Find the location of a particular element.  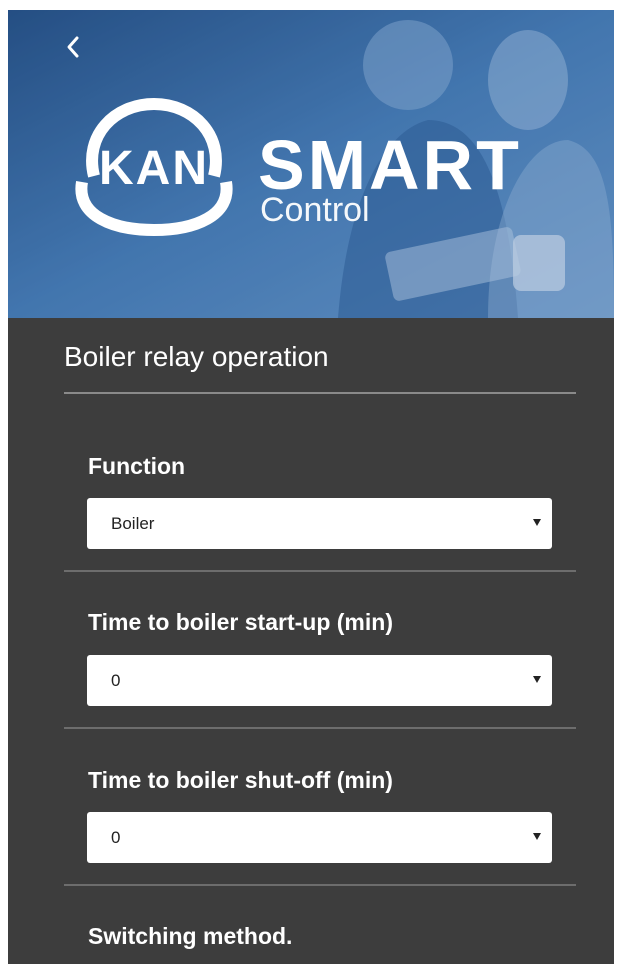

title-divider is located at coordinates (320, 393).